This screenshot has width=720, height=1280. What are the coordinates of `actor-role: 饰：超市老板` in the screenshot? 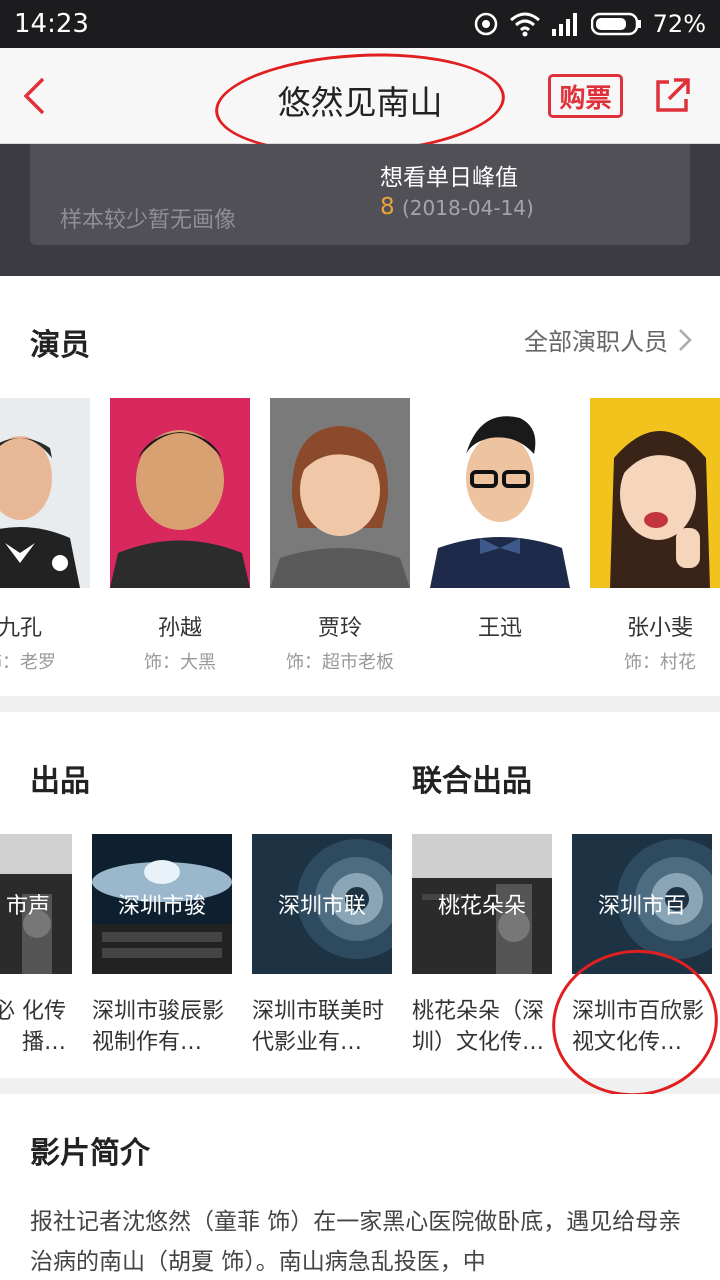 It's located at (340, 662).